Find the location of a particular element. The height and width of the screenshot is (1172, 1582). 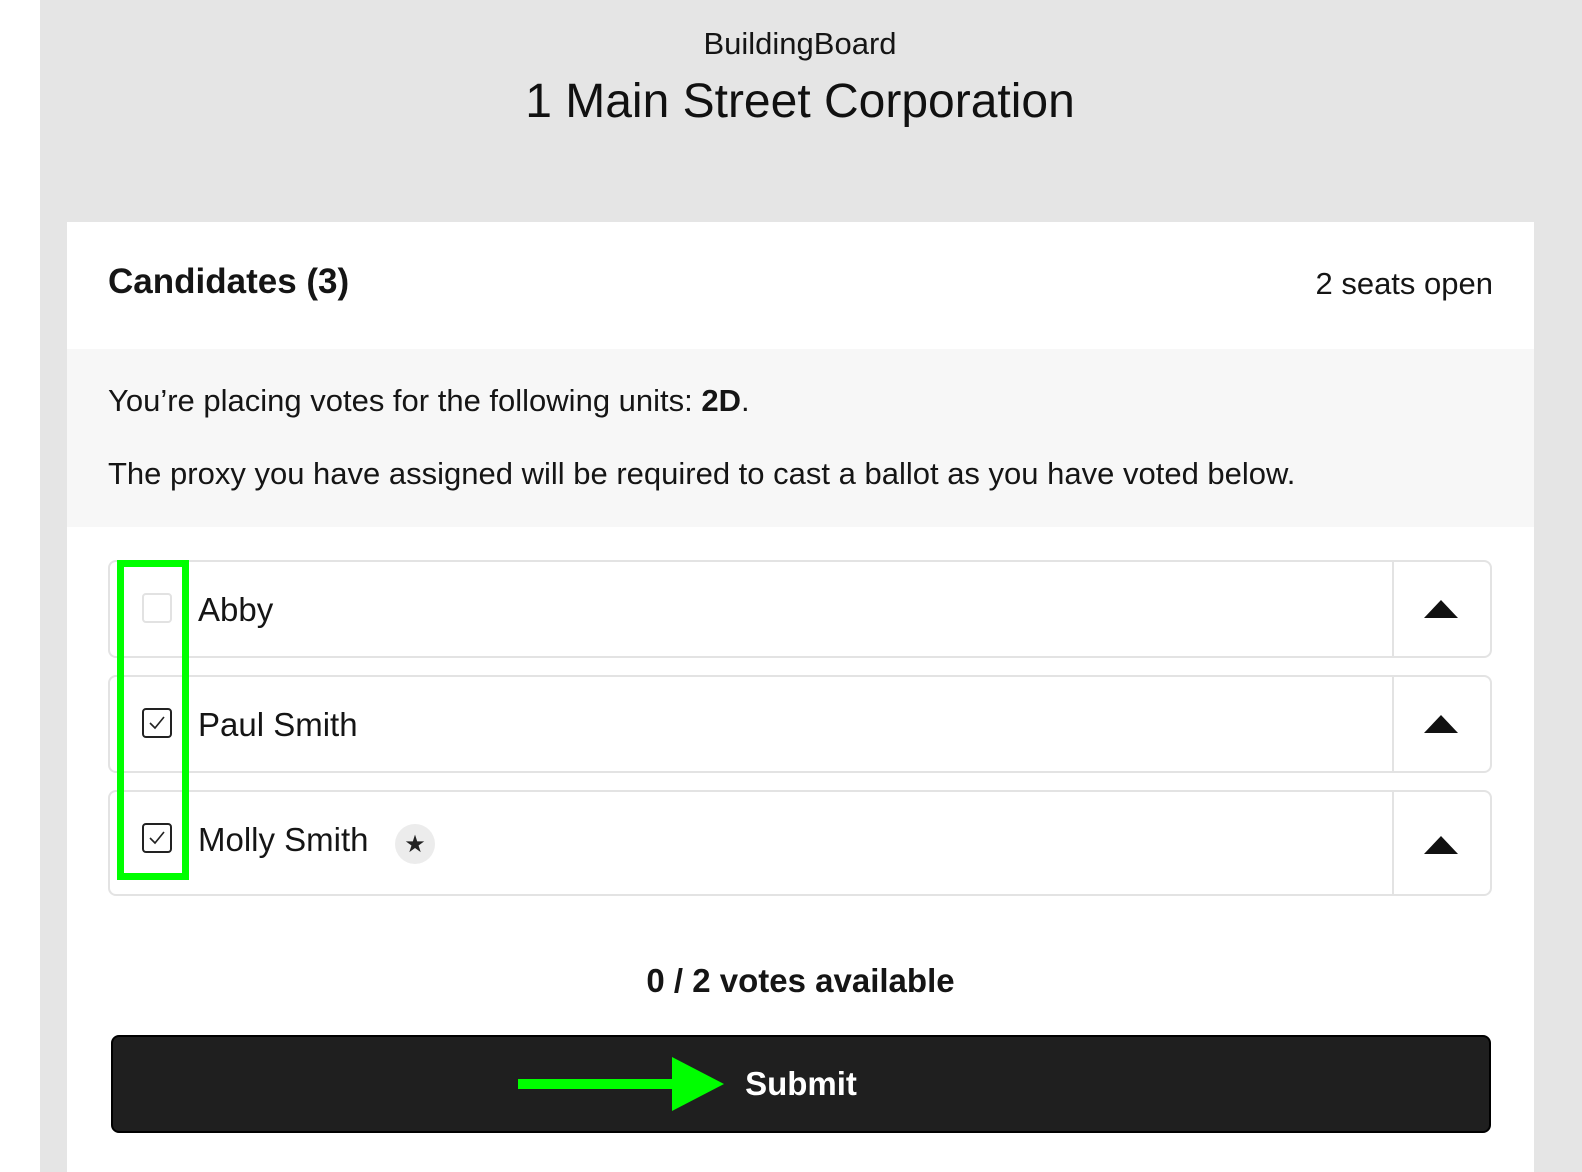

submit-button: Submit is located at coordinates (801, 1084).